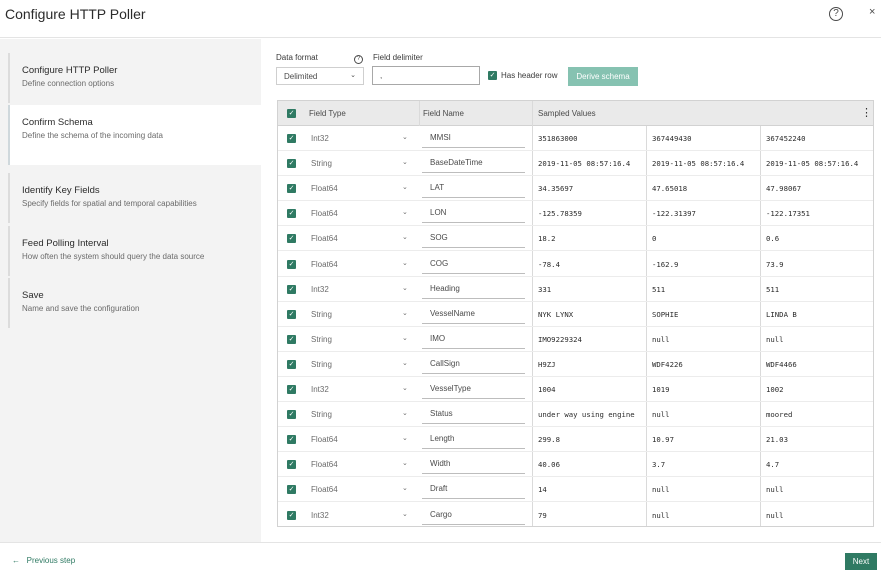  I want to click on sampled-value: 4.7, so click(773, 465).